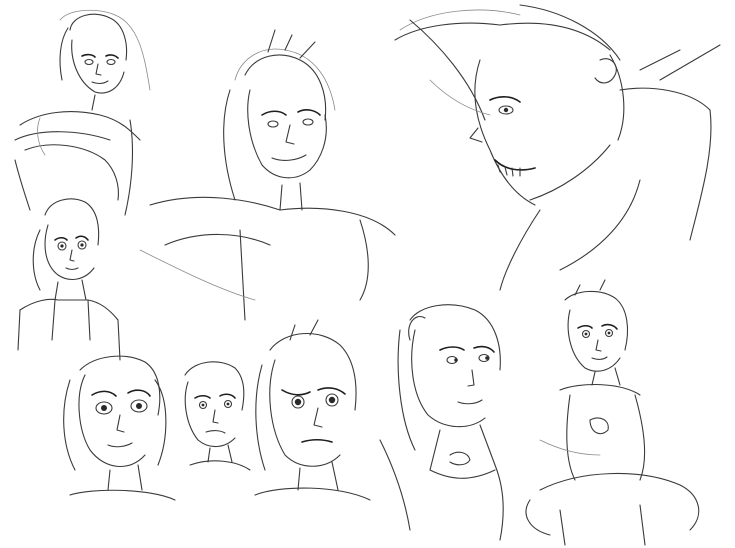  Describe the element at coordinates (82, 112) in the screenshot. I see `sketch-arms-crossed` at that location.